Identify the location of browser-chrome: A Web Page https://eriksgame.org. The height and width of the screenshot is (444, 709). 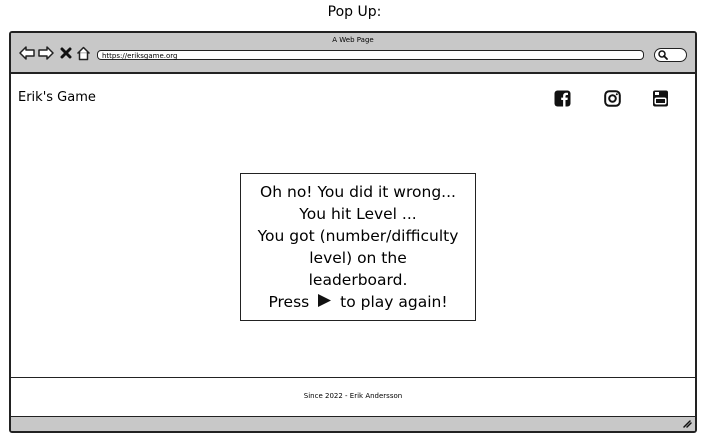
(353, 53).